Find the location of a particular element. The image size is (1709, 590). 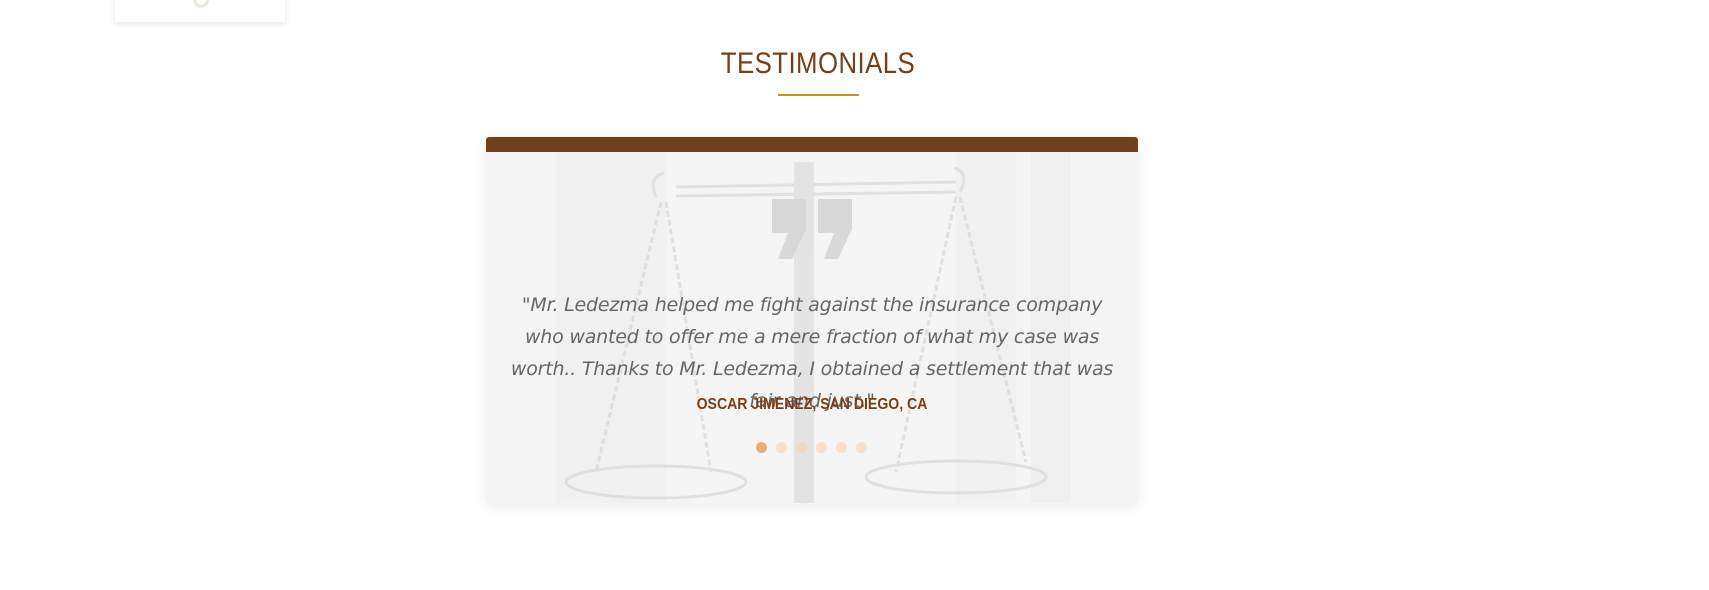

logo-card is located at coordinates (200, 11).